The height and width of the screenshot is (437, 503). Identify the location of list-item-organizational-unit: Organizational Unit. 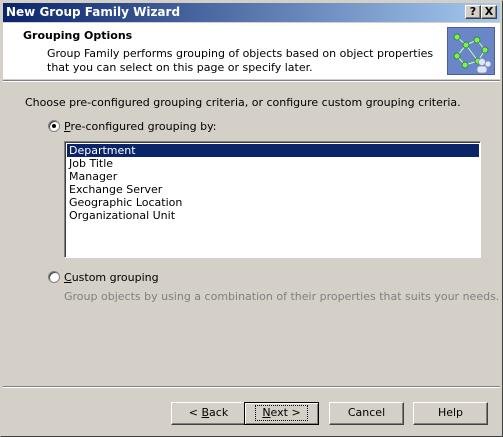
(273, 215).